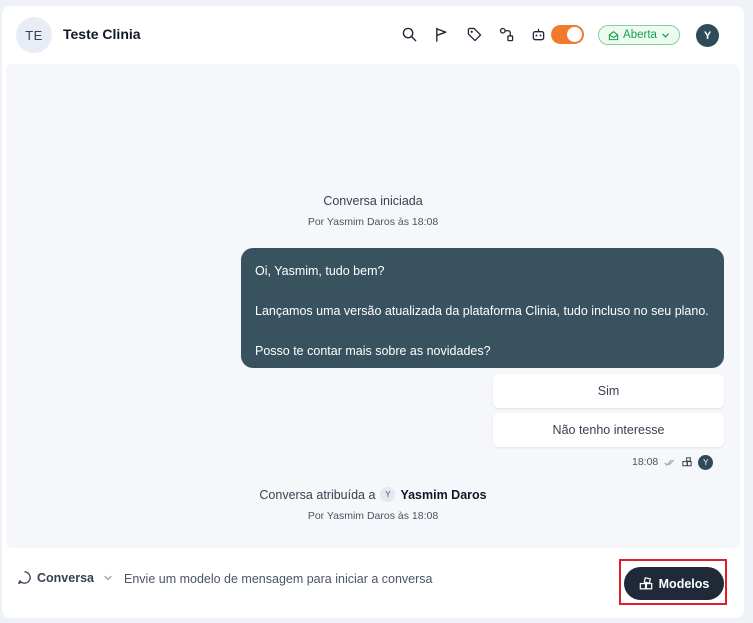 Image resolution: width=753 pixels, height=623 pixels. I want to click on templates-button: Modelos, so click(674, 583).